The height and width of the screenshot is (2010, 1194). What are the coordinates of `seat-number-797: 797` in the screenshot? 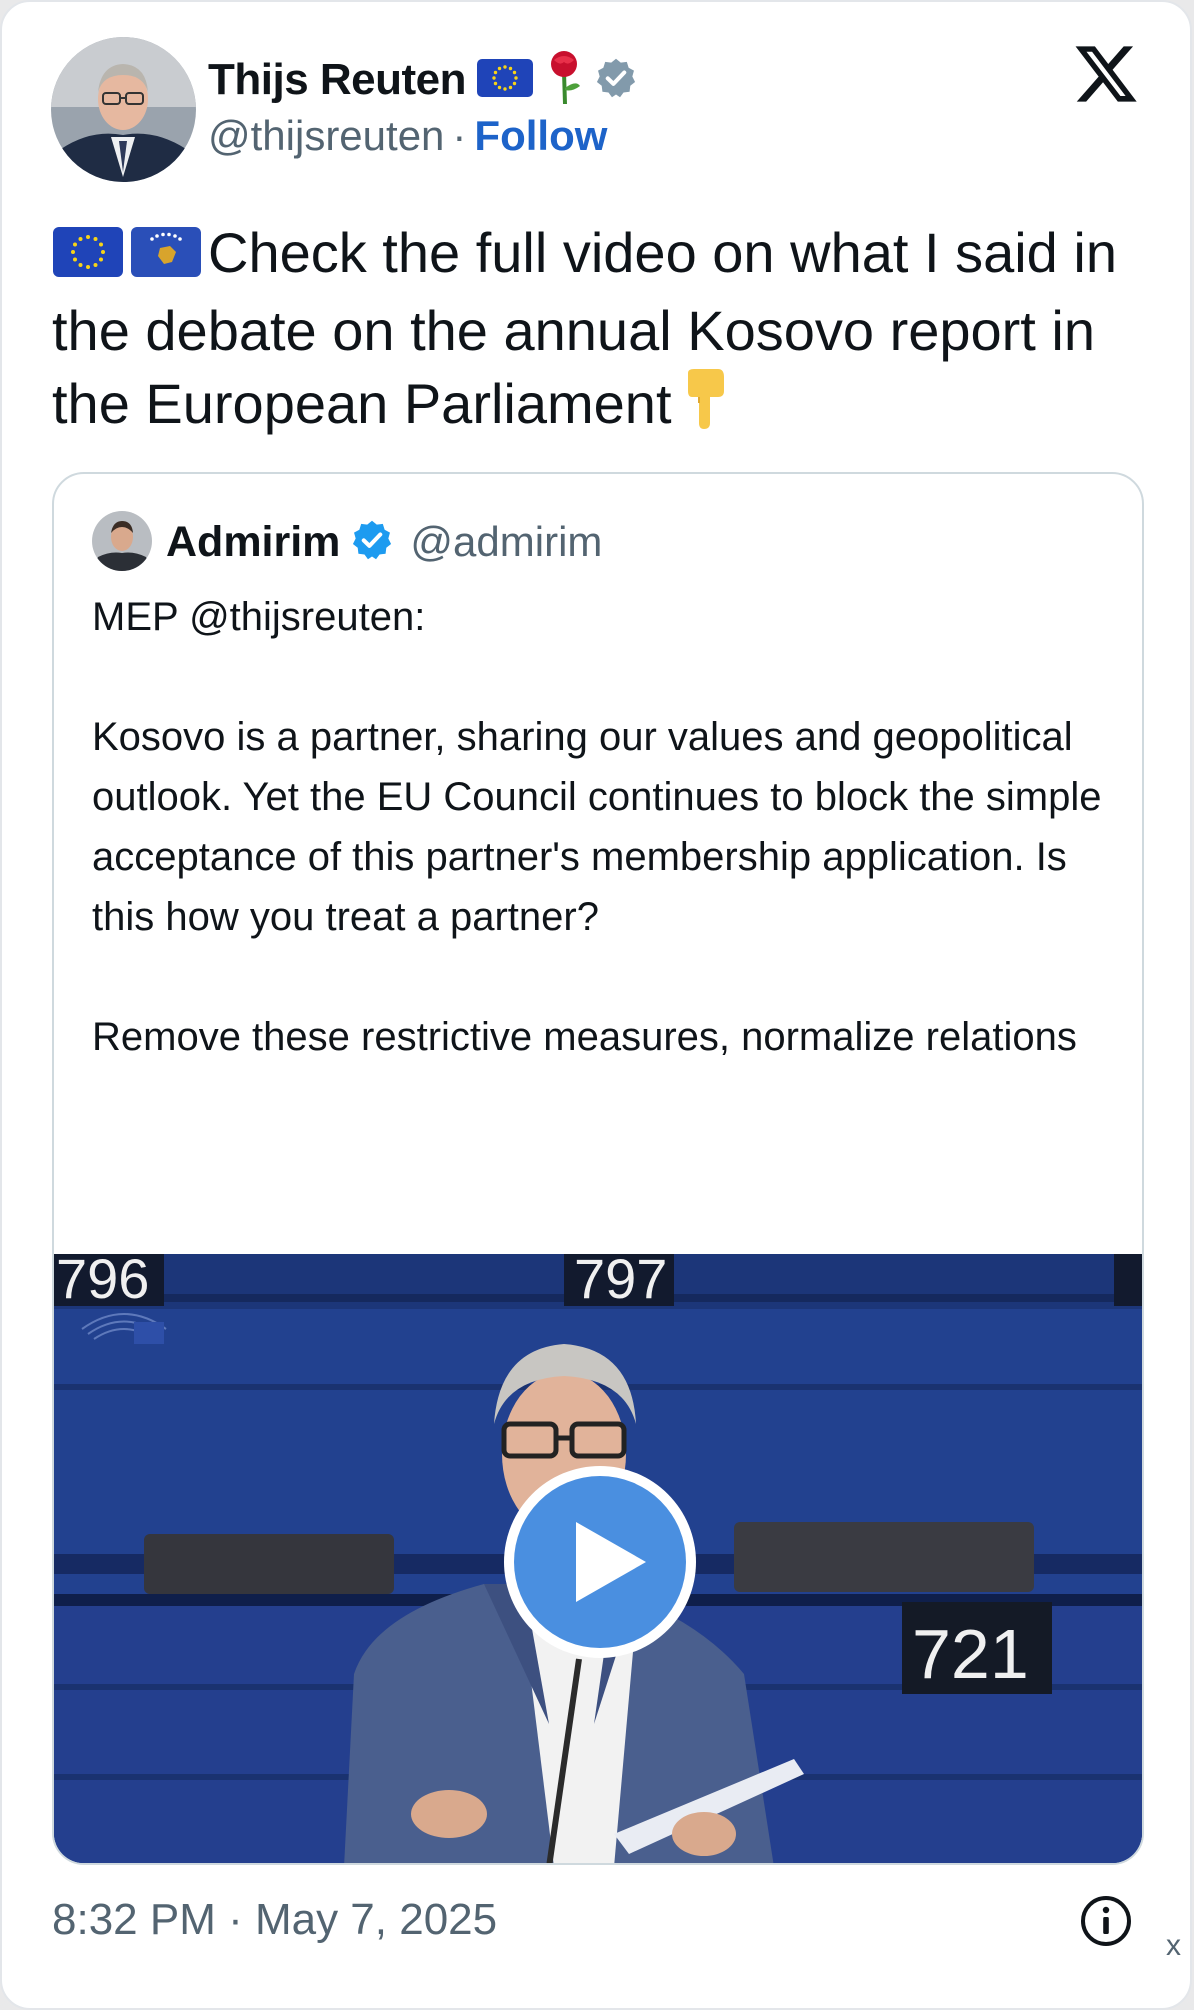 It's located at (621, 1282).